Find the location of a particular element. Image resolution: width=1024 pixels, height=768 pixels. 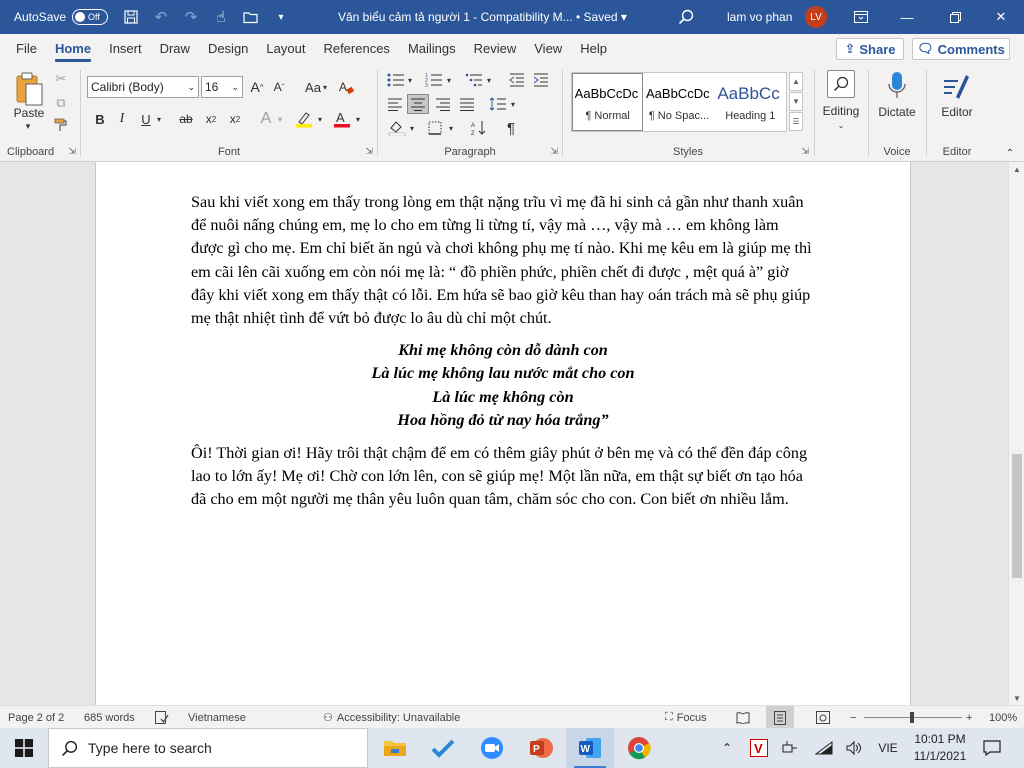

todo-app-icon is located at coordinates (443, 748).